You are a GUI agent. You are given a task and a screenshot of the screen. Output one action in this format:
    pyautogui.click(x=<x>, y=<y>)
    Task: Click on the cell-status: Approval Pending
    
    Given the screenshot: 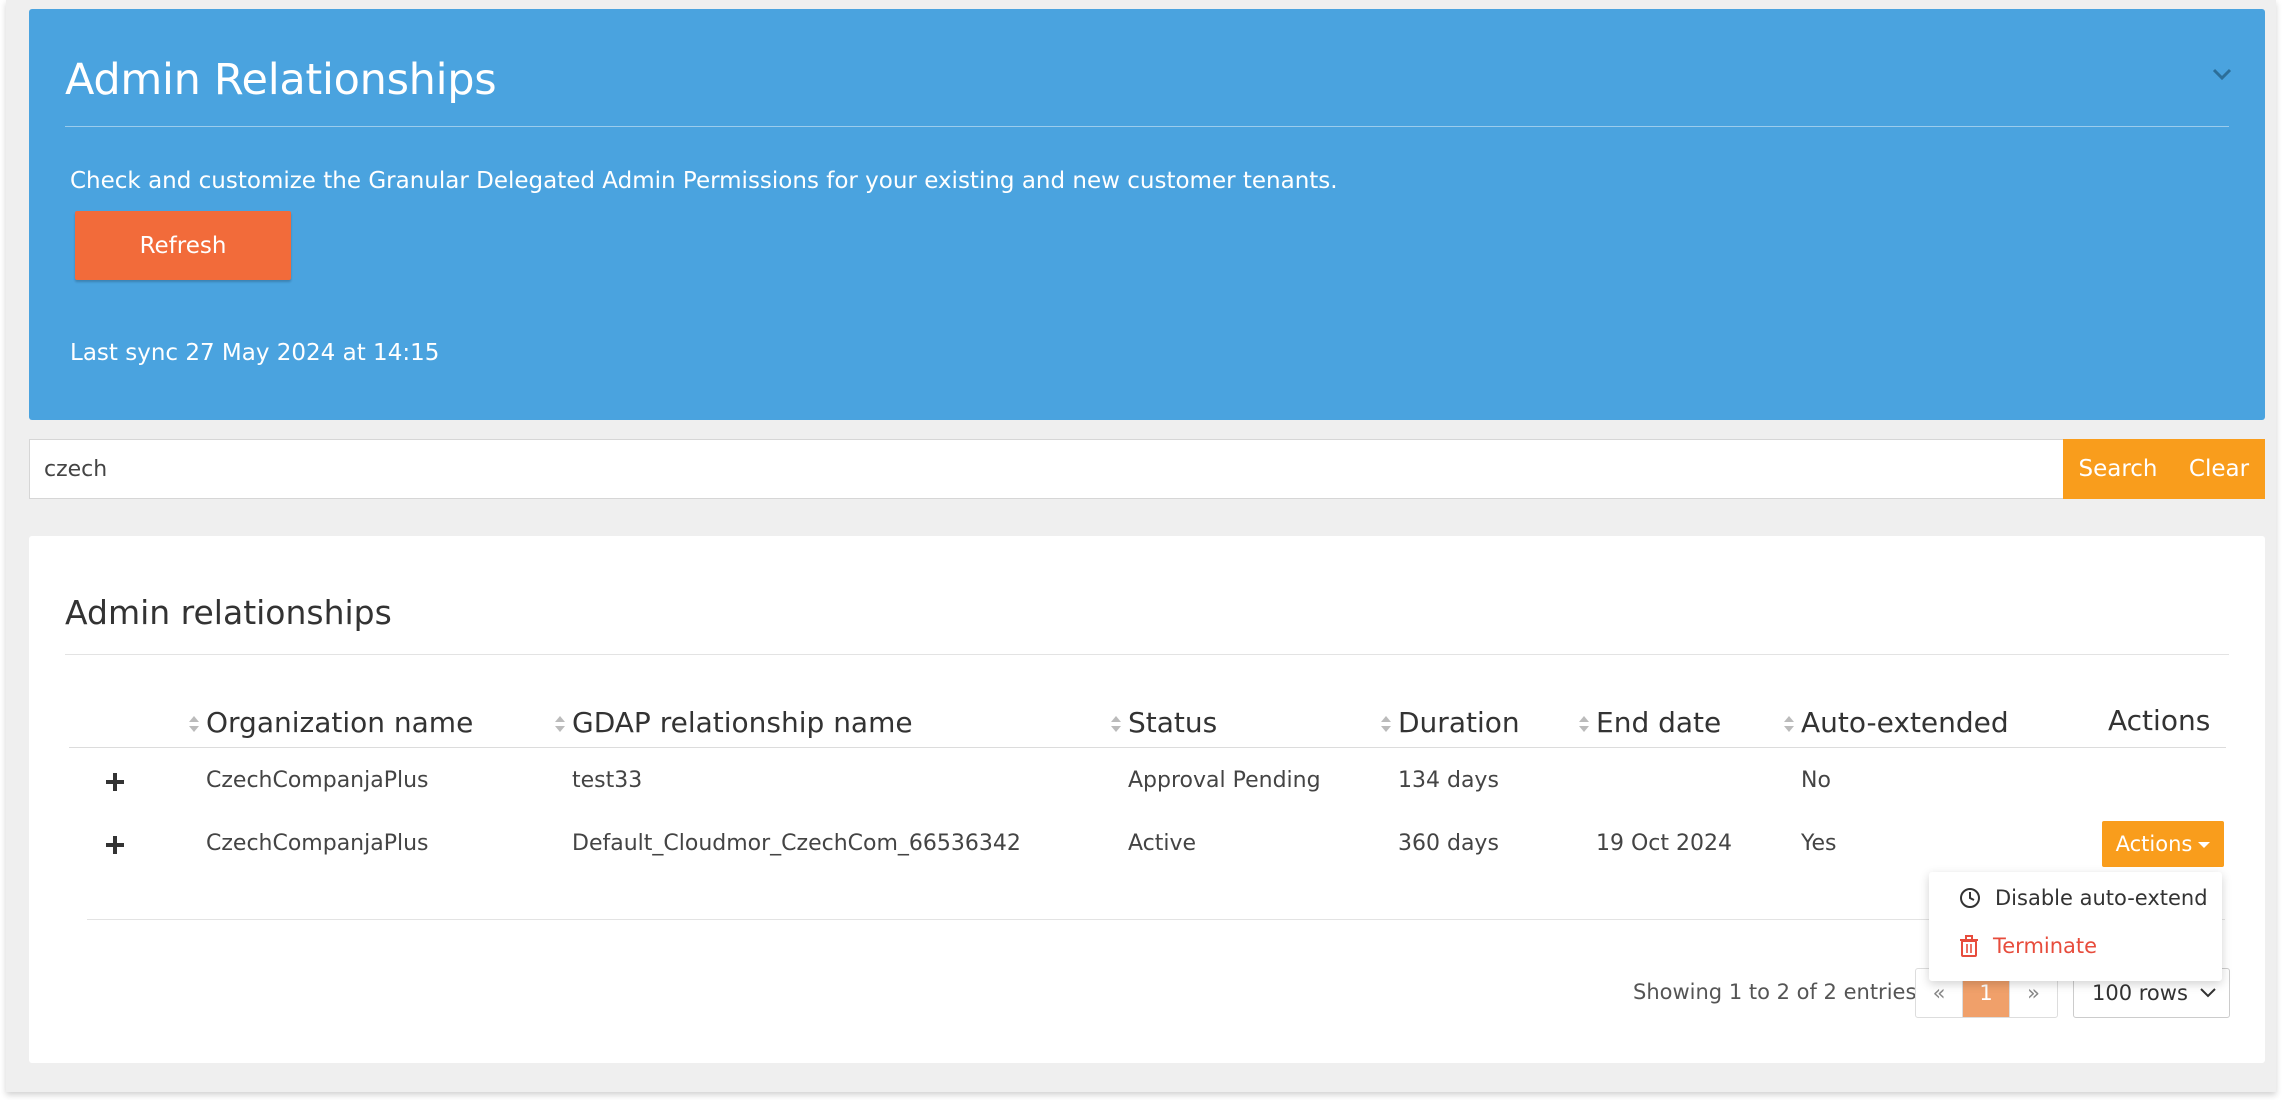 What is the action you would take?
    pyautogui.click(x=1224, y=780)
    